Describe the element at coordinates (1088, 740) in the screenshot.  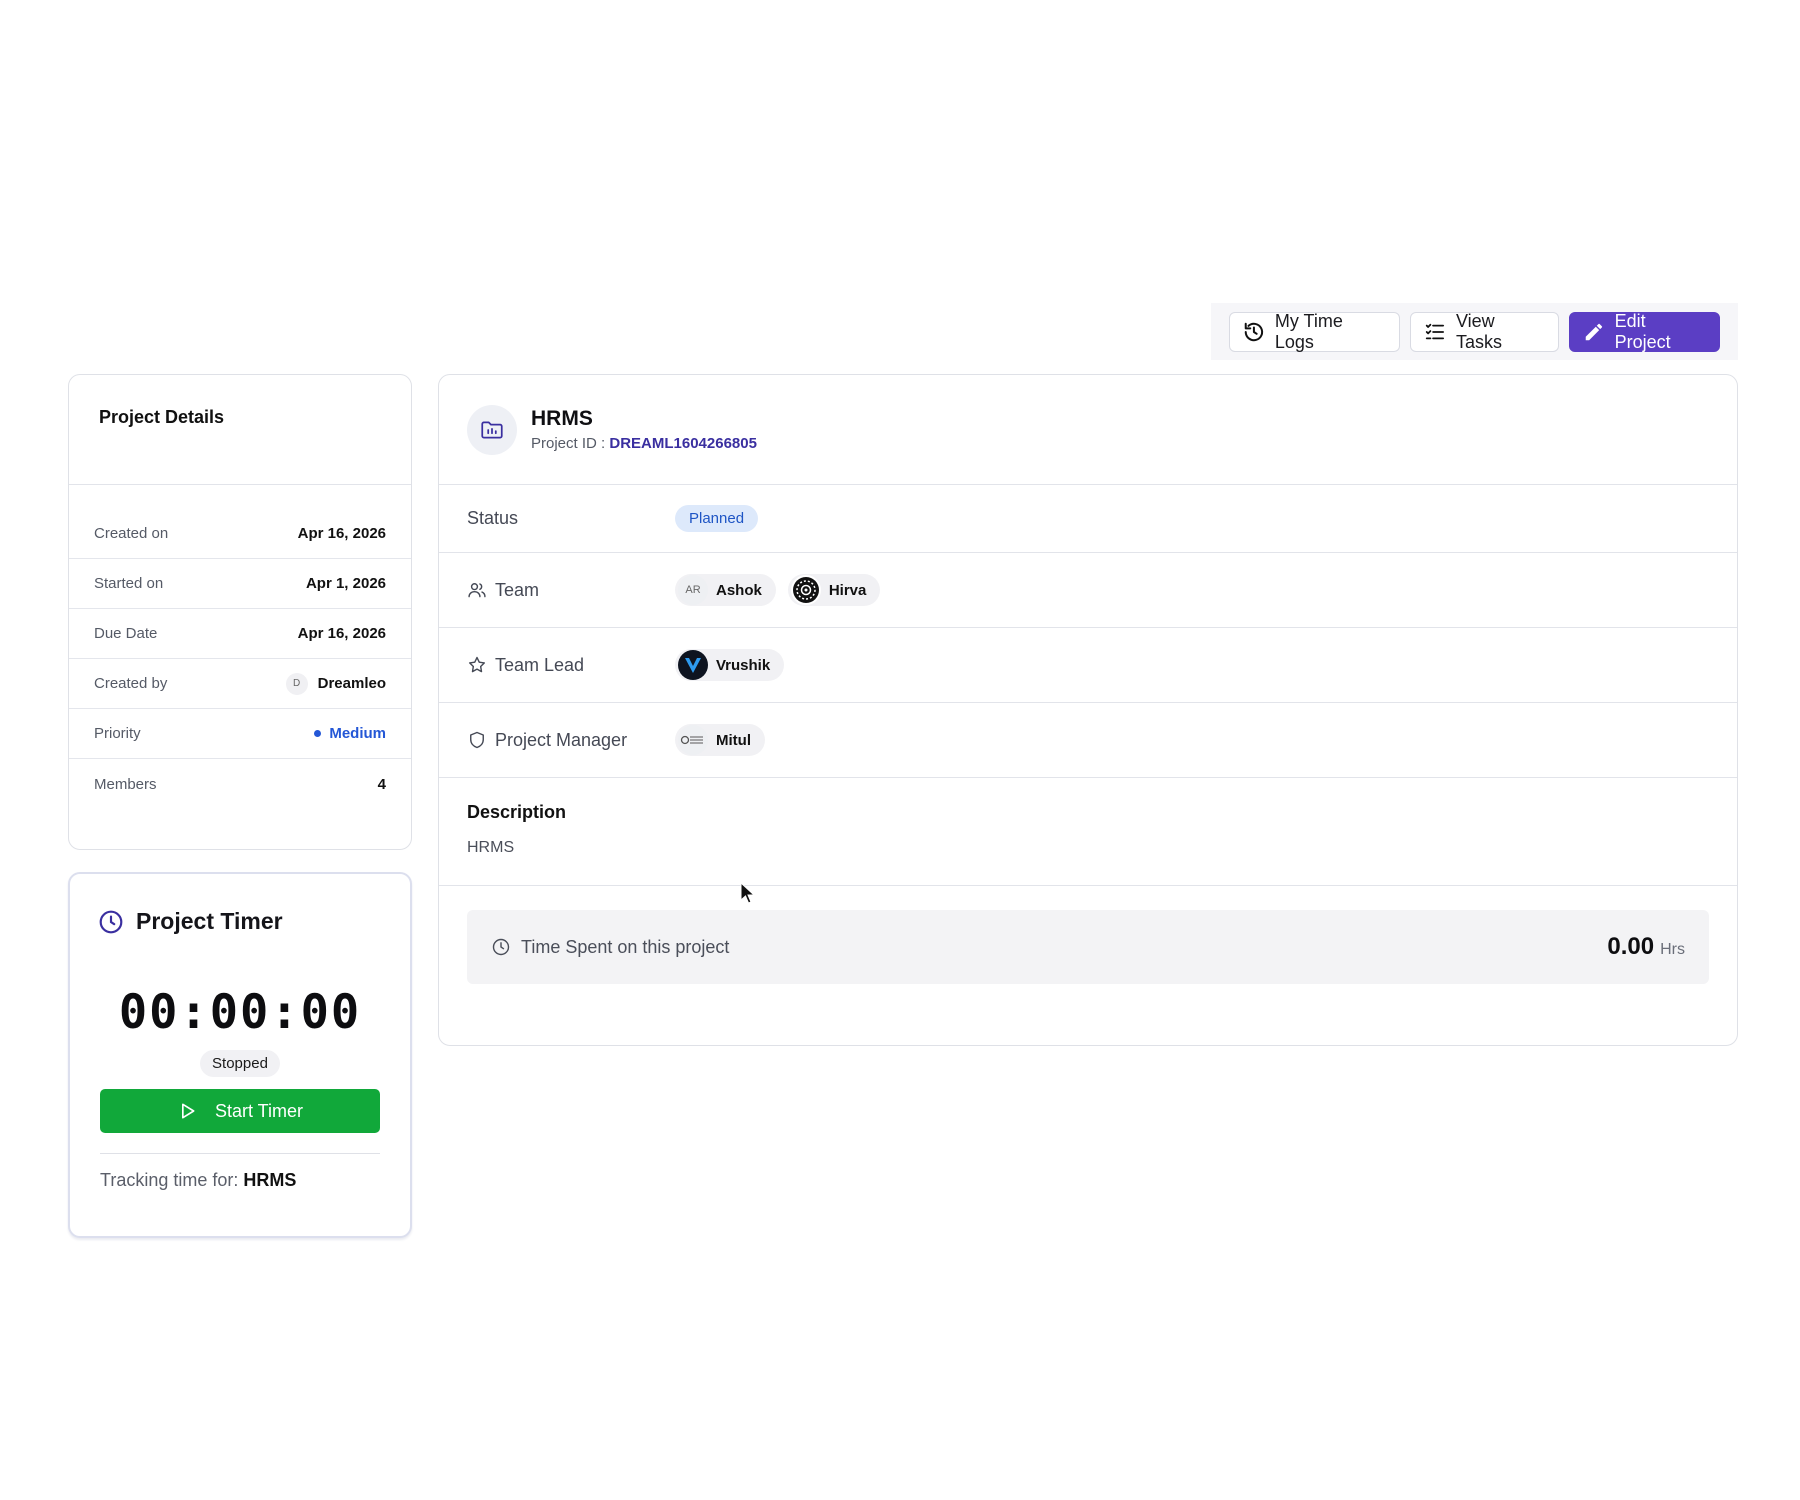
I see `project-manager-row: Project Manager Mitul` at that location.